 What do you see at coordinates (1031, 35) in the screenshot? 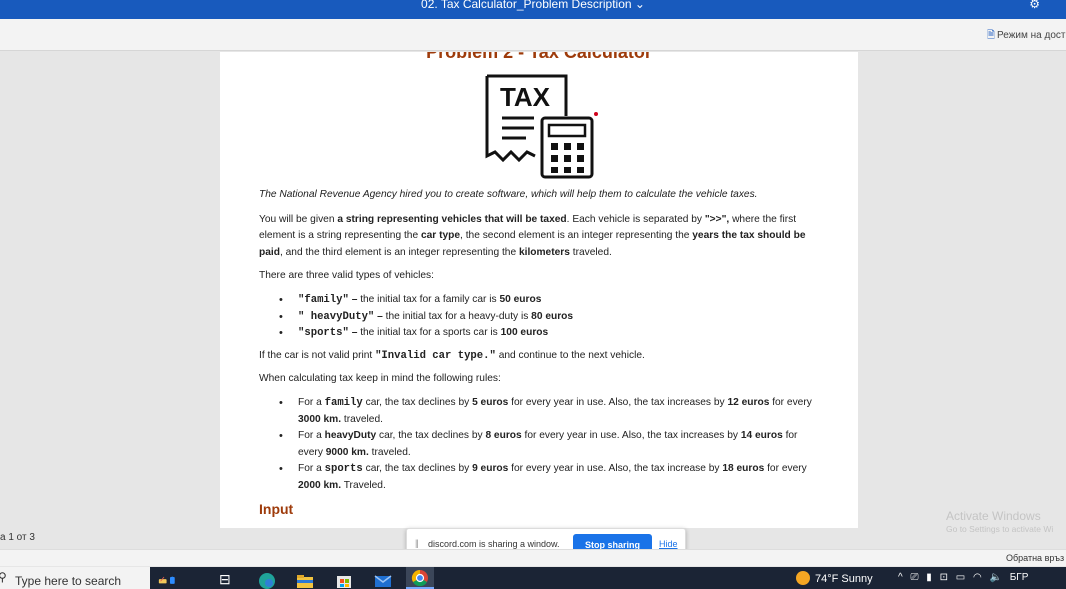
I see `accessibility-mode-label: Режим на дост` at bounding box center [1031, 35].